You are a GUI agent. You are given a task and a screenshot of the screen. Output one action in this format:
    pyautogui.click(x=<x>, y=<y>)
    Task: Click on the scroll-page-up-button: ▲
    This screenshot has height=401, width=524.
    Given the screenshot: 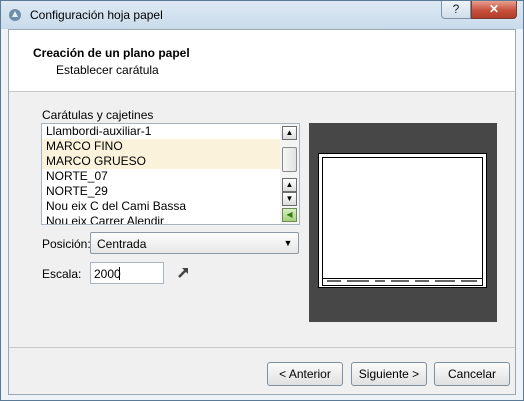 What is the action you would take?
    pyautogui.click(x=289, y=185)
    